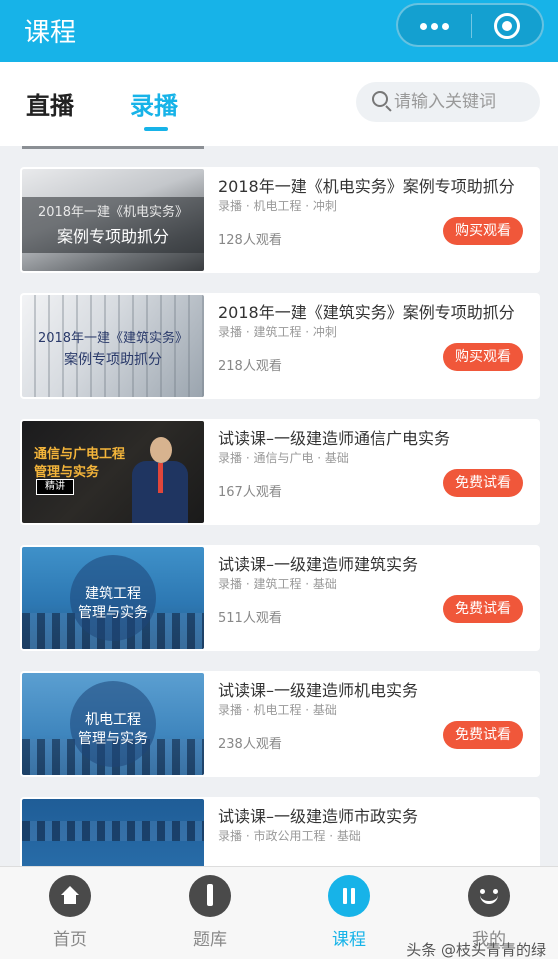 Image resolution: width=558 pixels, height=959 pixels. Describe the element at coordinates (113, 212) in the screenshot. I see `thumbnail-caption: 2018年一建《机电实务》` at that location.